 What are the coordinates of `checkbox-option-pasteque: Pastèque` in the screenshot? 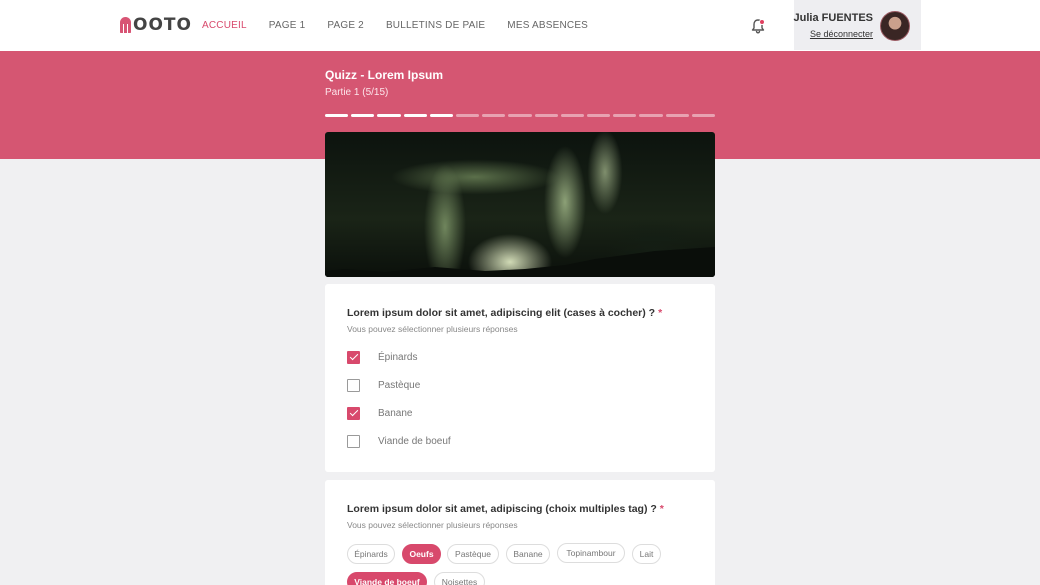 It's located at (383, 385).